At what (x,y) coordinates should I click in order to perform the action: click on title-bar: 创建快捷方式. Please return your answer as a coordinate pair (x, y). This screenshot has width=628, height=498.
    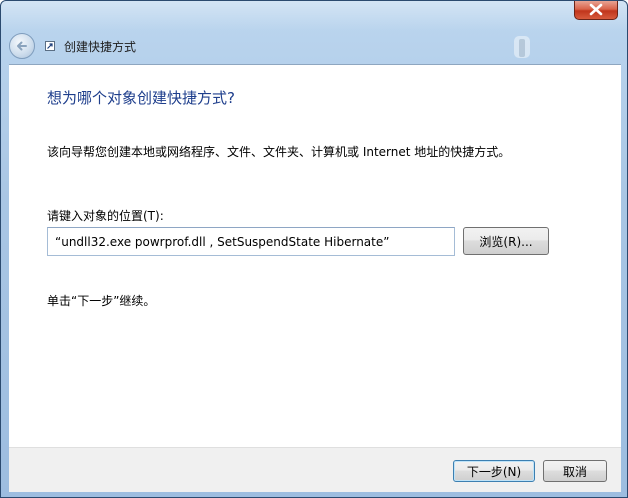
    Looking at the image, I should click on (314, 32).